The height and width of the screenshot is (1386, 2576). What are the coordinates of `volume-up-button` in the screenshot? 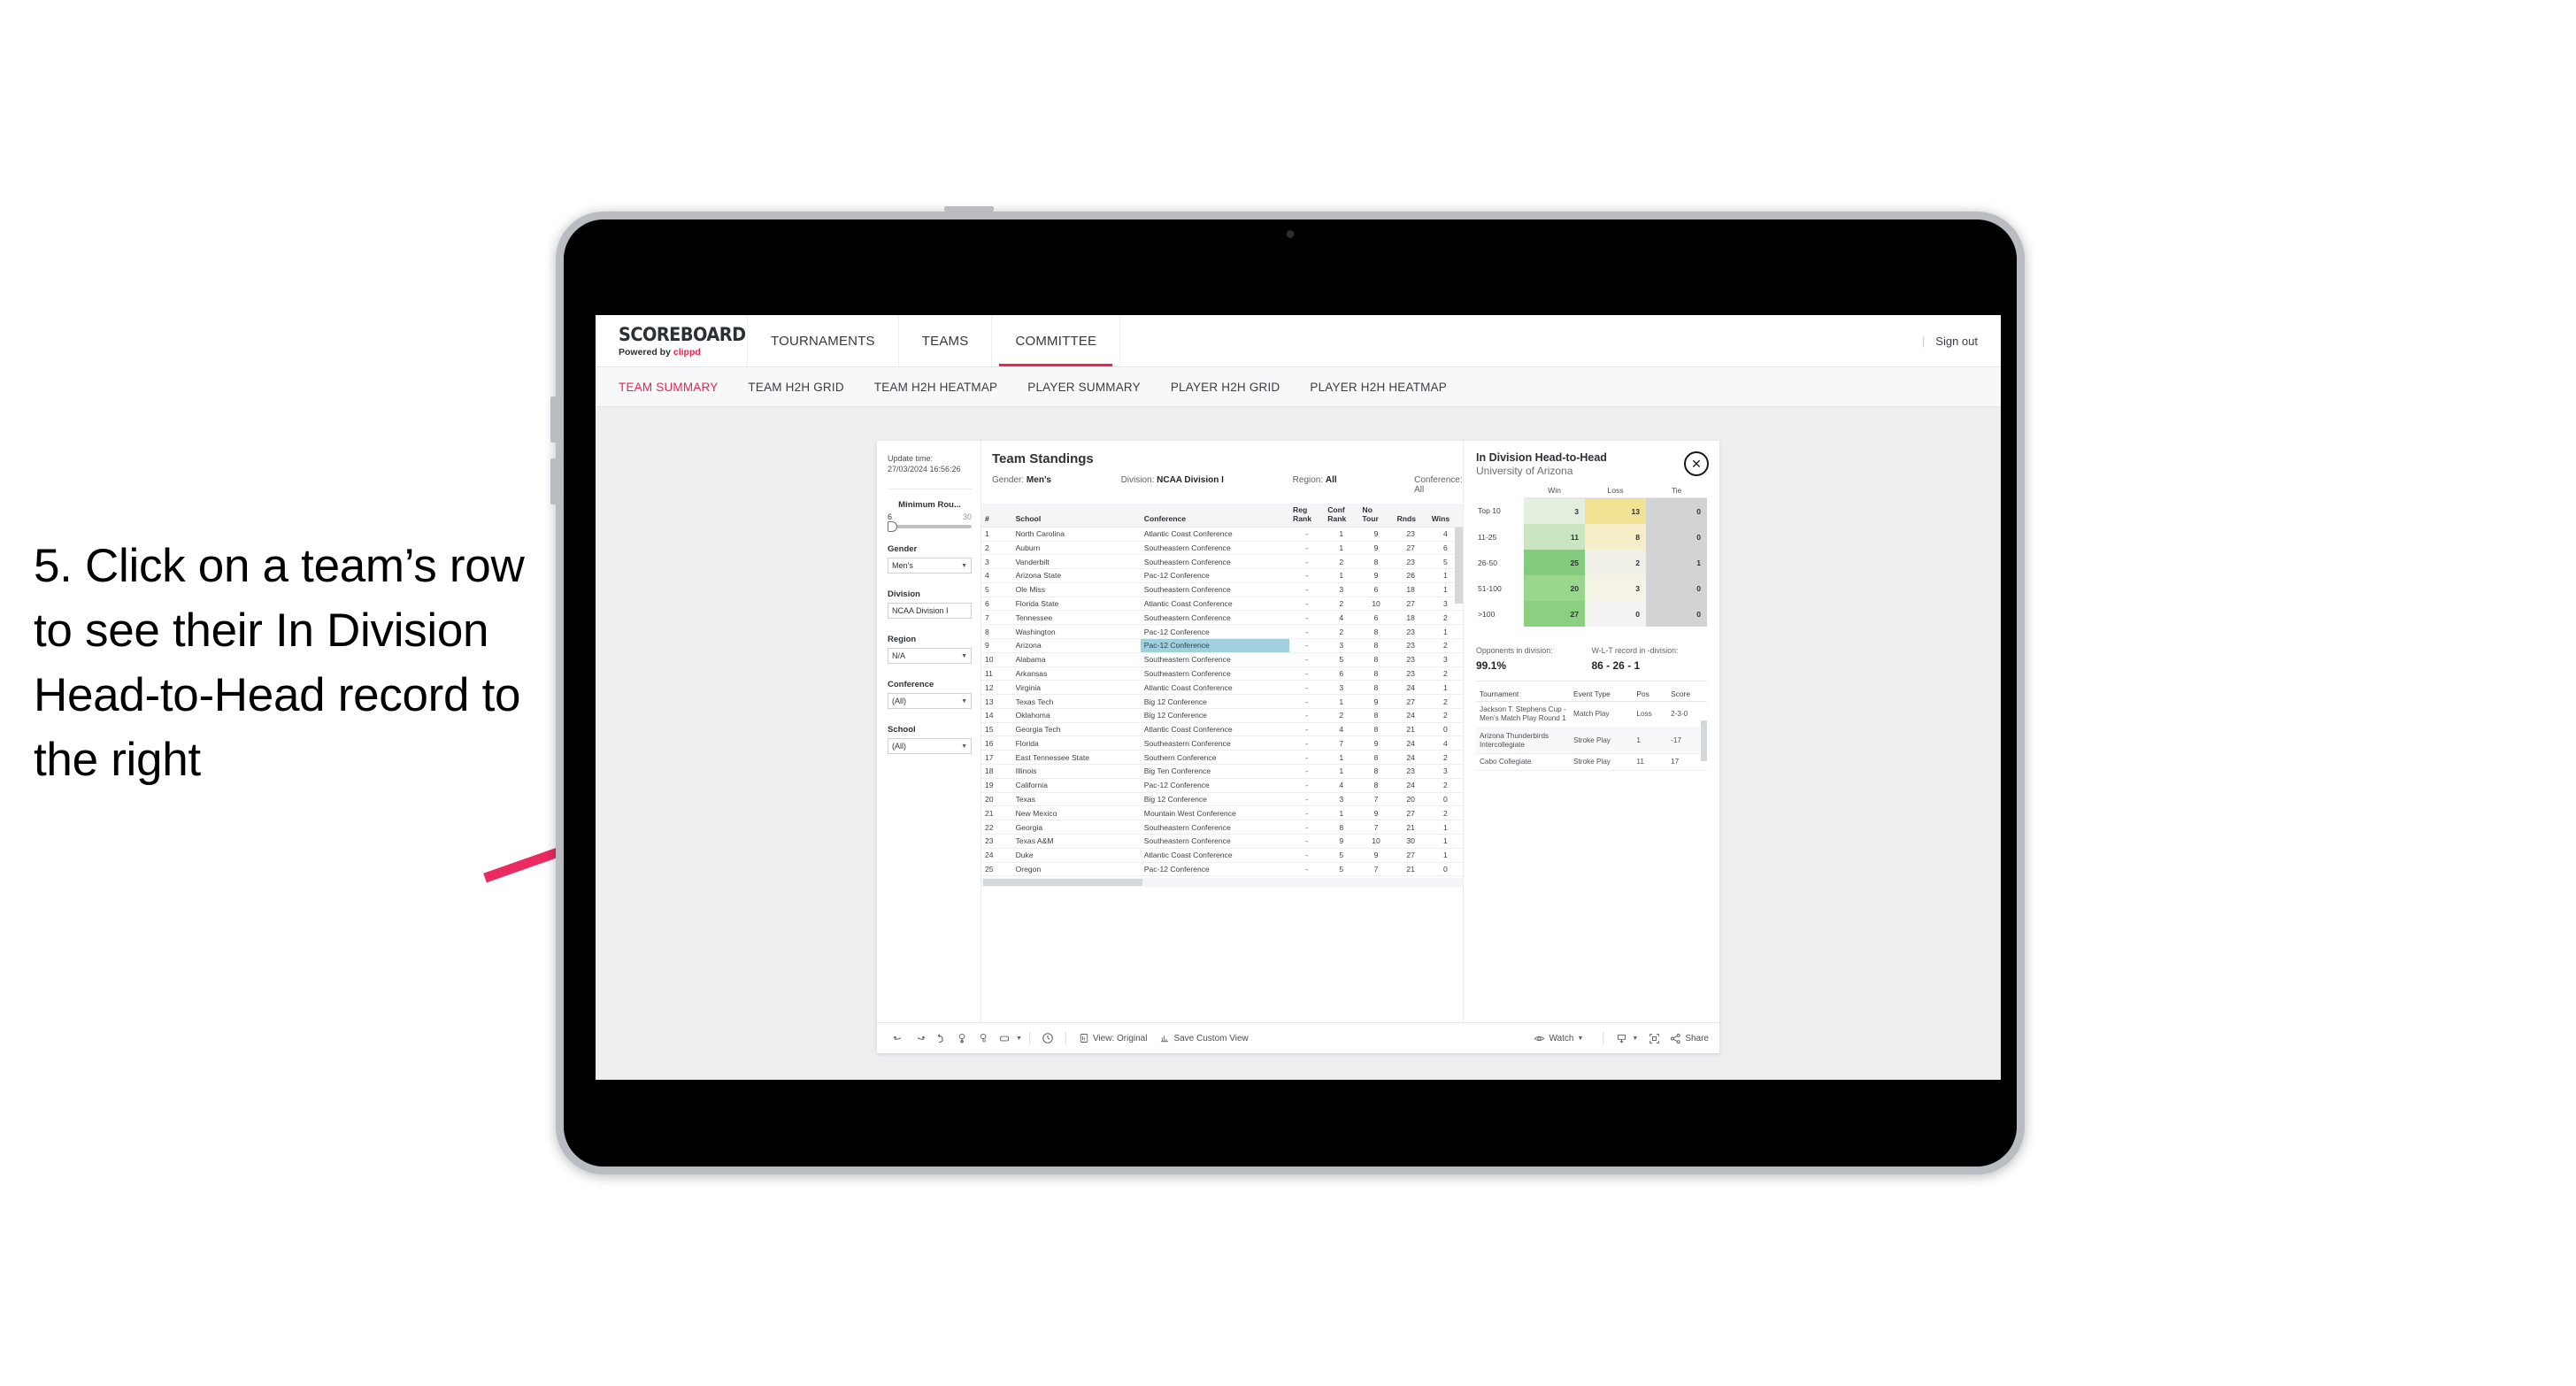 It's located at (553, 420).